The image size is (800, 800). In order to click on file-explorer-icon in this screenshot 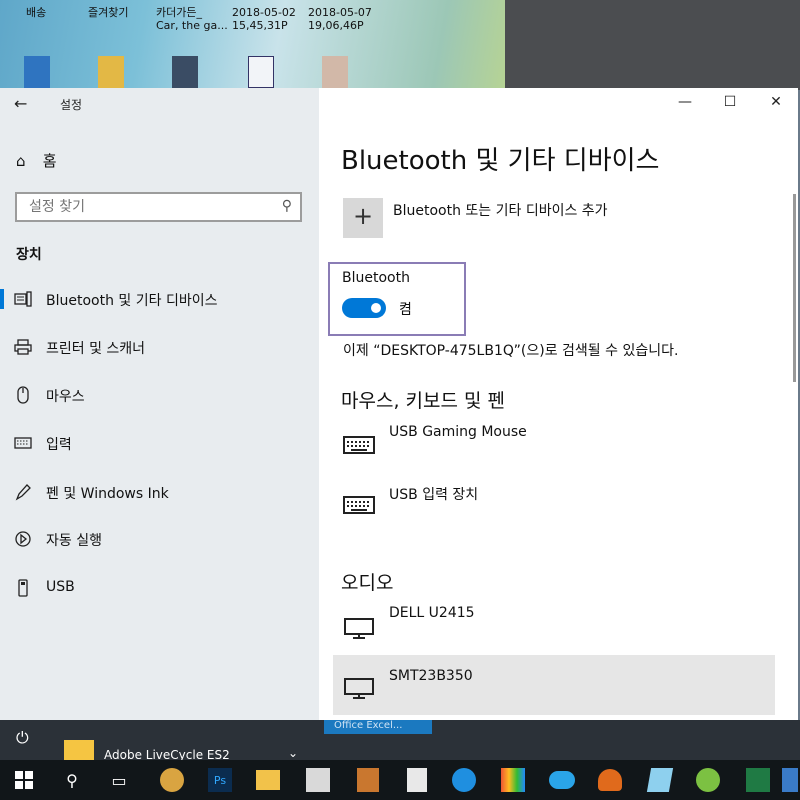, I will do `click(268, 780)`.